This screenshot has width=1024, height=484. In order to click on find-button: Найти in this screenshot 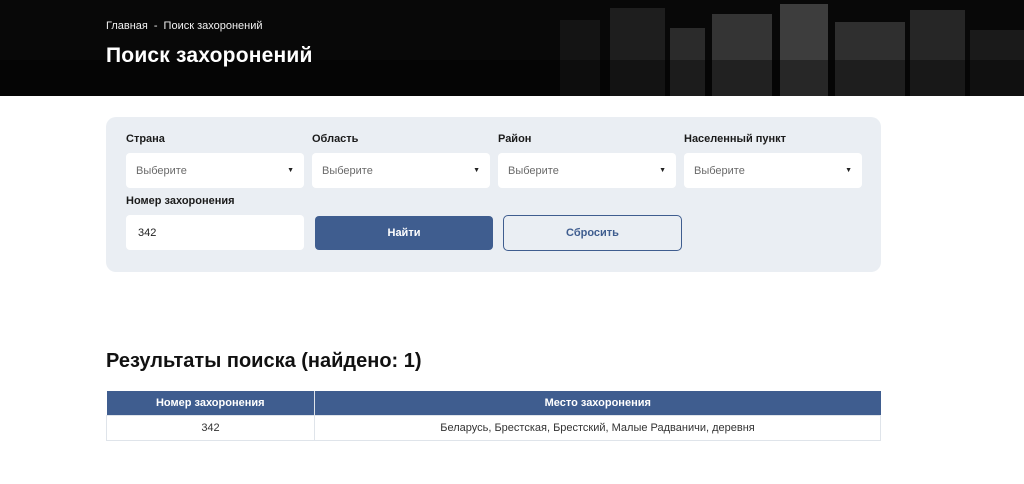, I will do `click(404, 233)`.